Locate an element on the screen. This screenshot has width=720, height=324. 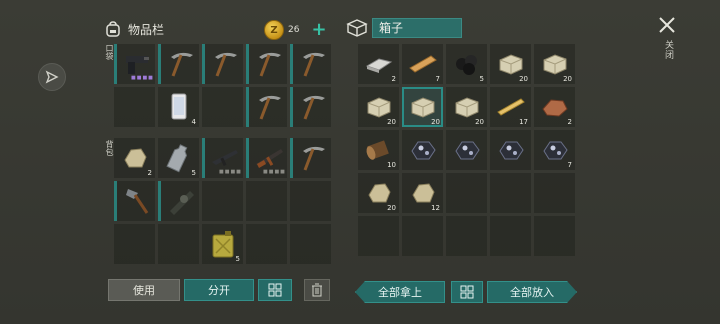
coal-icon is located at coordinates (466, 65).